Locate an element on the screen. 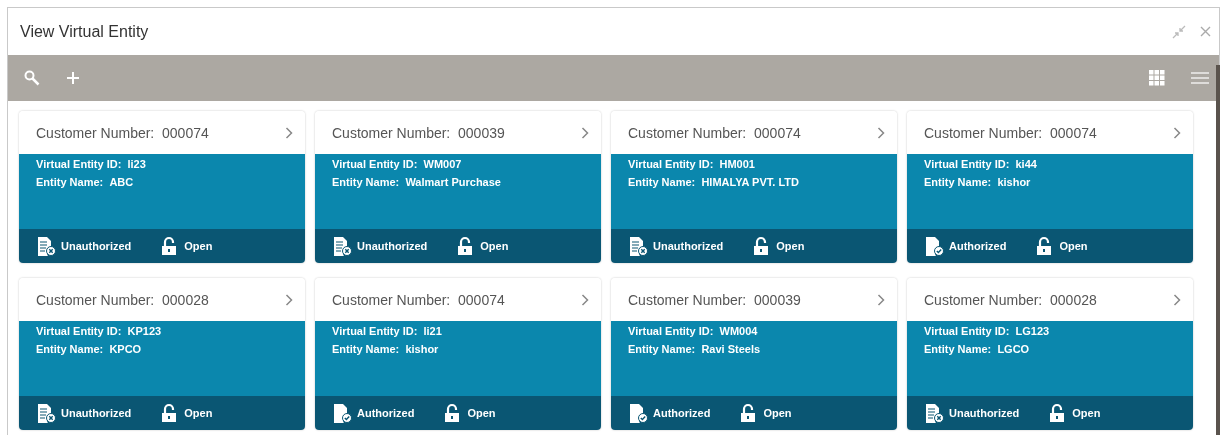 The image size is (1227, 435). virtual-entity-id: Virtual Entity ID: ki44 is located at coordinates (981, 164).